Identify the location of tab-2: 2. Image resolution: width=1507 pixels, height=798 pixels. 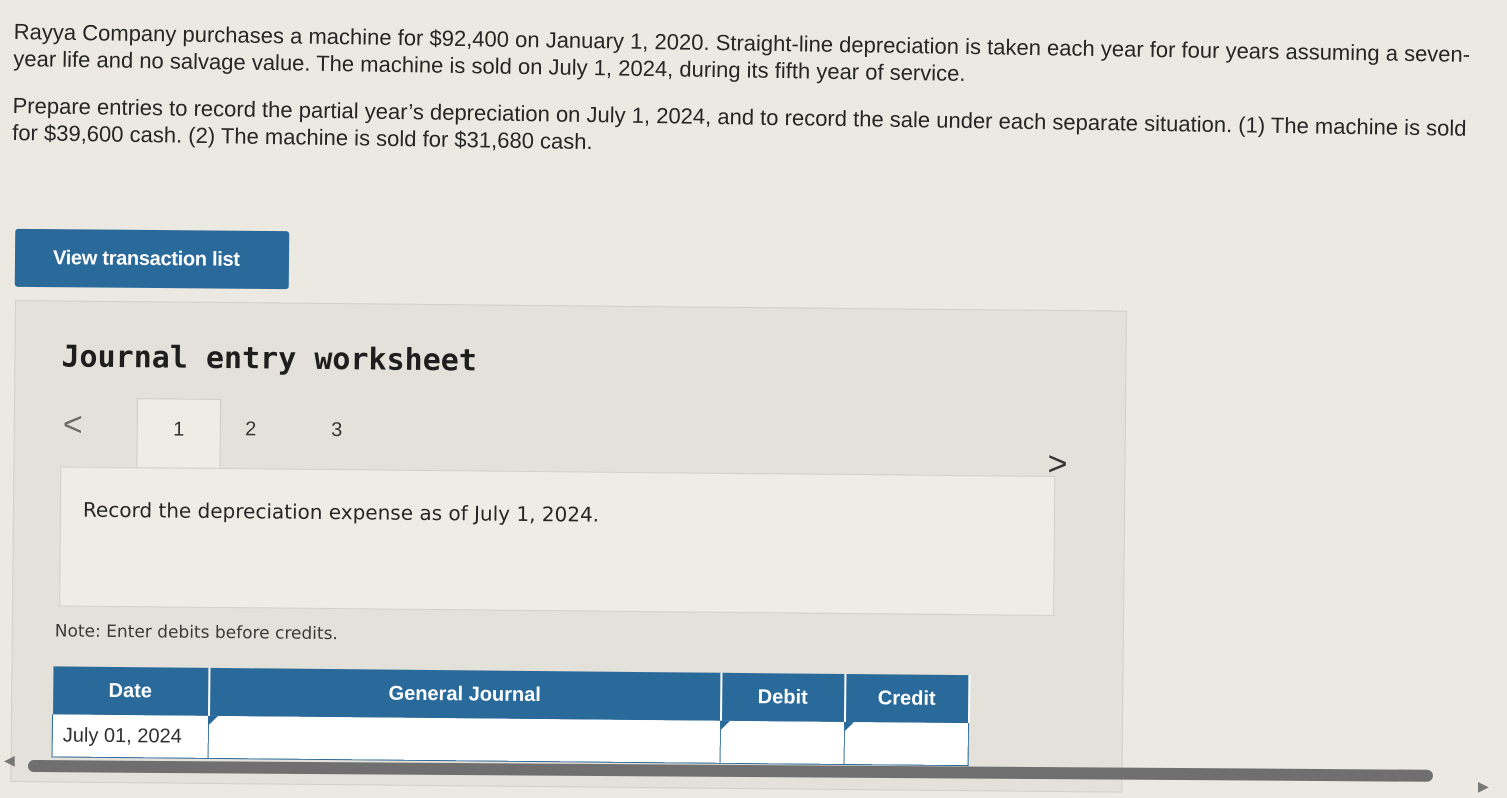
(250, 434).